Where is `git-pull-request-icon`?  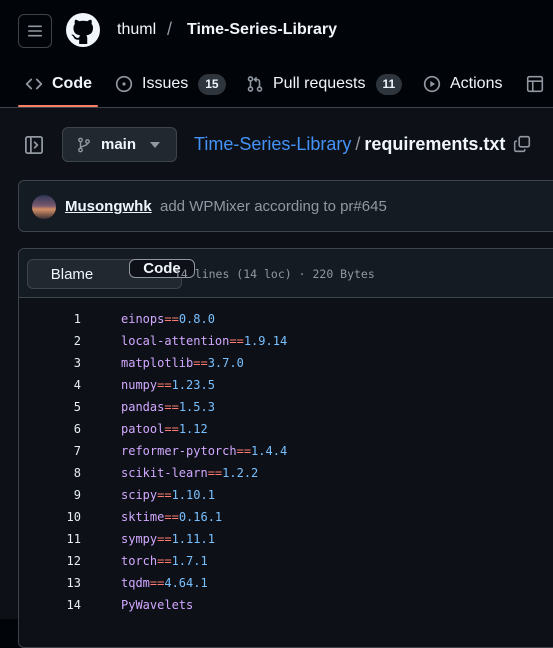
git-pull-request-icon is located at coordinates (255, 84).